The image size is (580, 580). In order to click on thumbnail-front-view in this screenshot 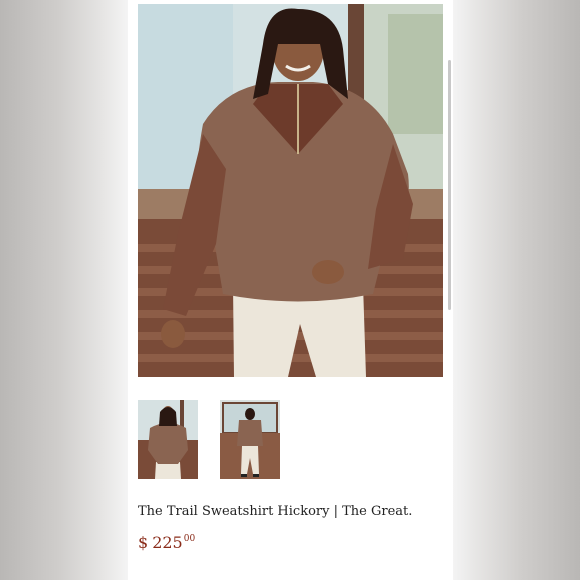, I will do `click(168, 439)`.